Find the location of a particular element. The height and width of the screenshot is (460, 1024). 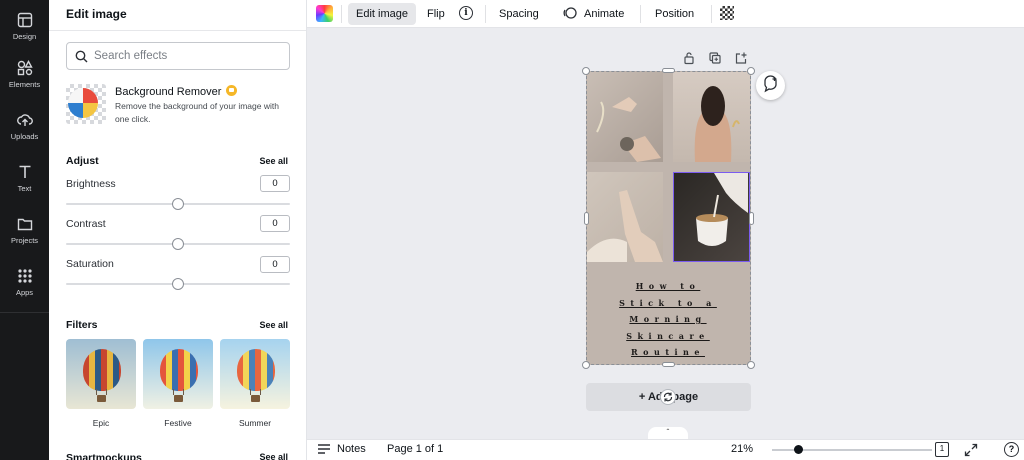

rail-label: Text is located at coordinates (24, 188).